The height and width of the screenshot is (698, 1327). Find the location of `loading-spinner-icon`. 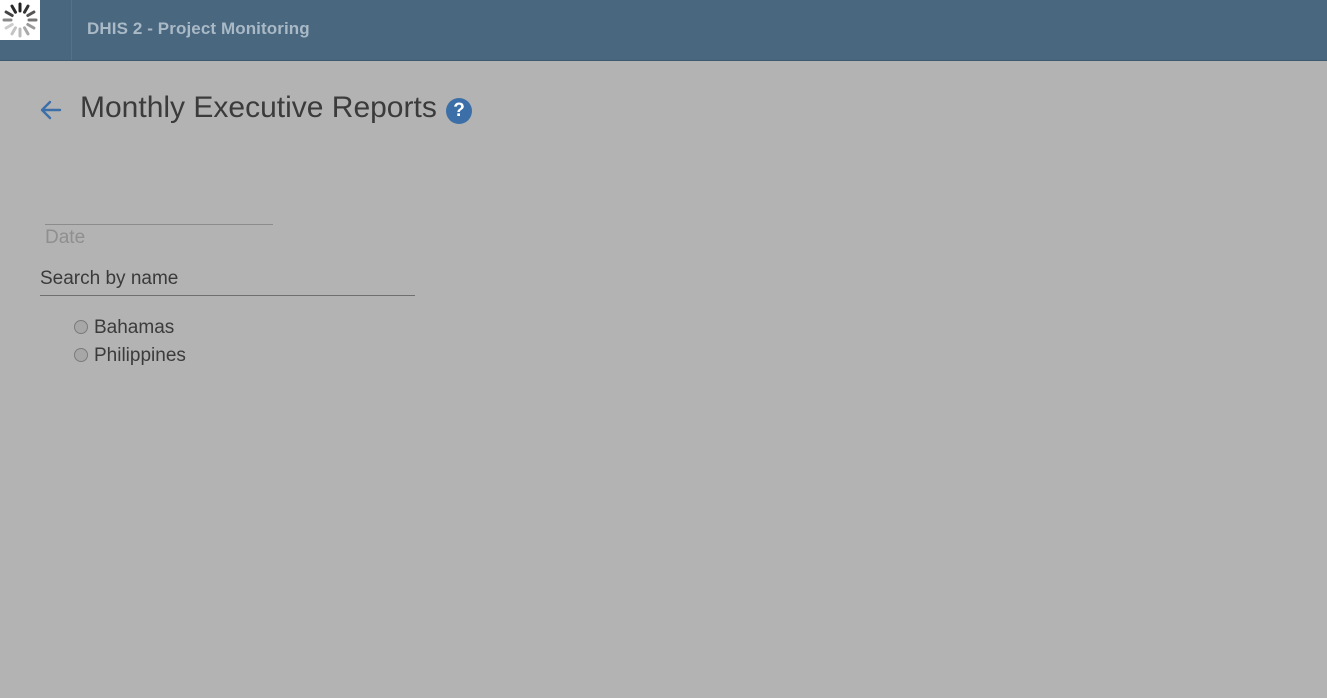

loading-spinner-icon is located at coordinates (20, 20).